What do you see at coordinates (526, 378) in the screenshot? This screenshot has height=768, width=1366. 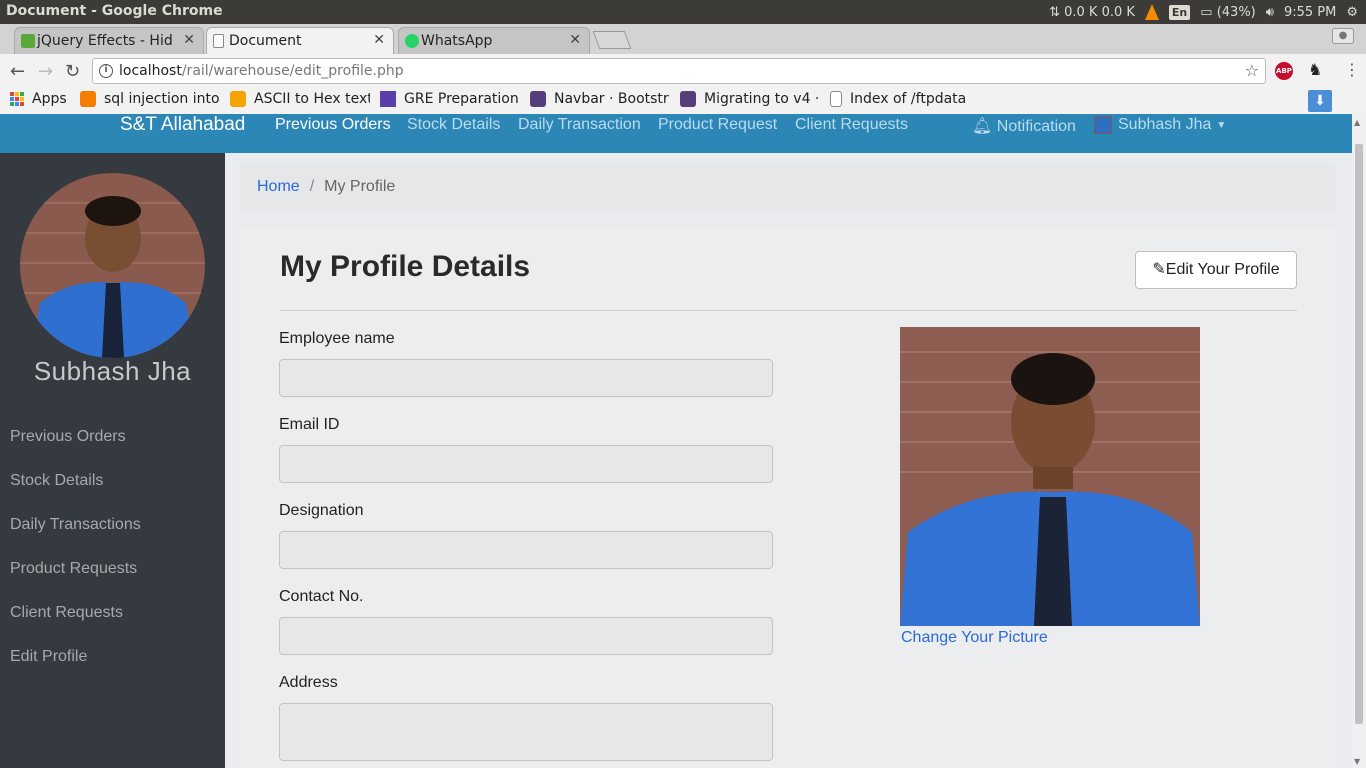 I see `employee-name-field` at bounding box center [526, 378].